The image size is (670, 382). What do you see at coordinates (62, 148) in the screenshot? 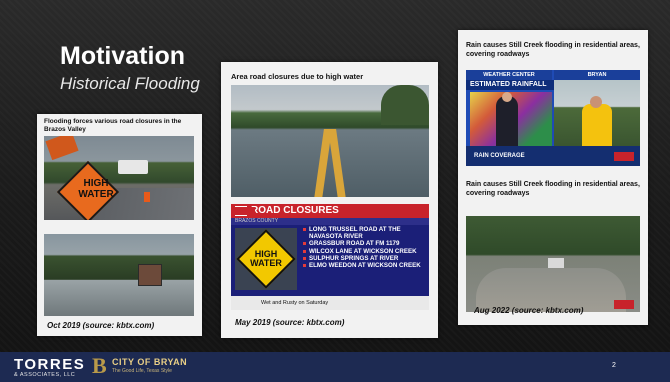
I see `sign-icon` at bounding box center [62, 148].